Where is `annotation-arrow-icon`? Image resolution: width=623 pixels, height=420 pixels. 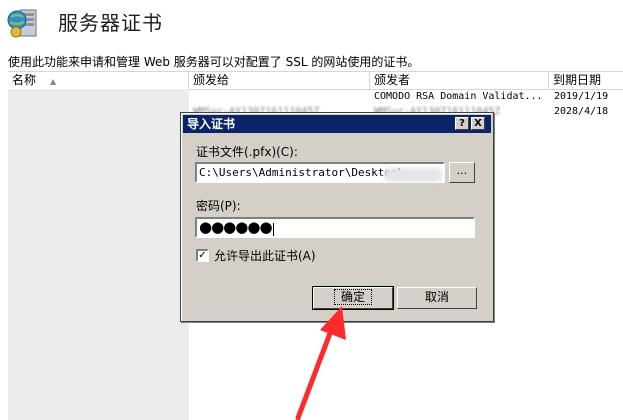 annotation-arrow-icon is located at coordinates (320, 363).